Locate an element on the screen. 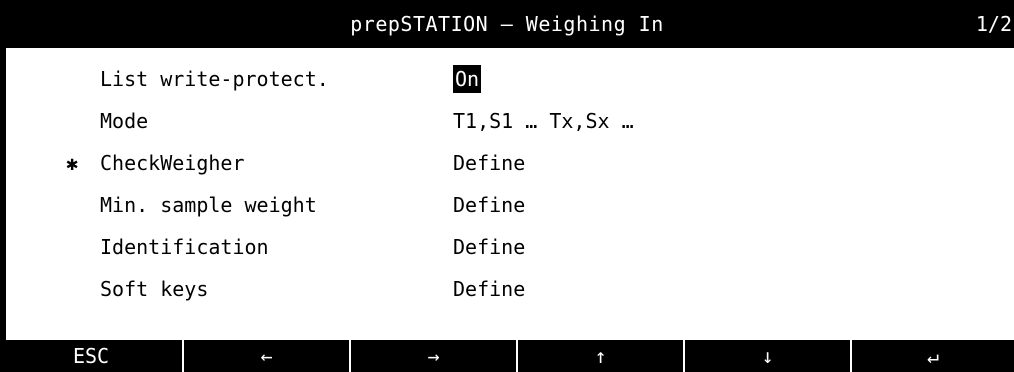 The image size is (1014, 372). softkey-bar: ESC ← → ↑ ↓ ↵ is located at coordinates (507, 356).